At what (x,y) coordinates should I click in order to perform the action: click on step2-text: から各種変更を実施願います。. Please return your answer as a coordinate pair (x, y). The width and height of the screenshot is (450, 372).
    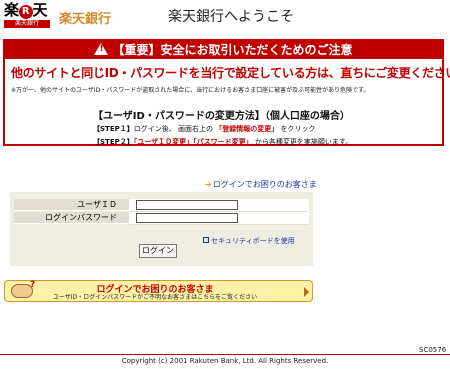
    Looking at the image, I should click on (303, 142).